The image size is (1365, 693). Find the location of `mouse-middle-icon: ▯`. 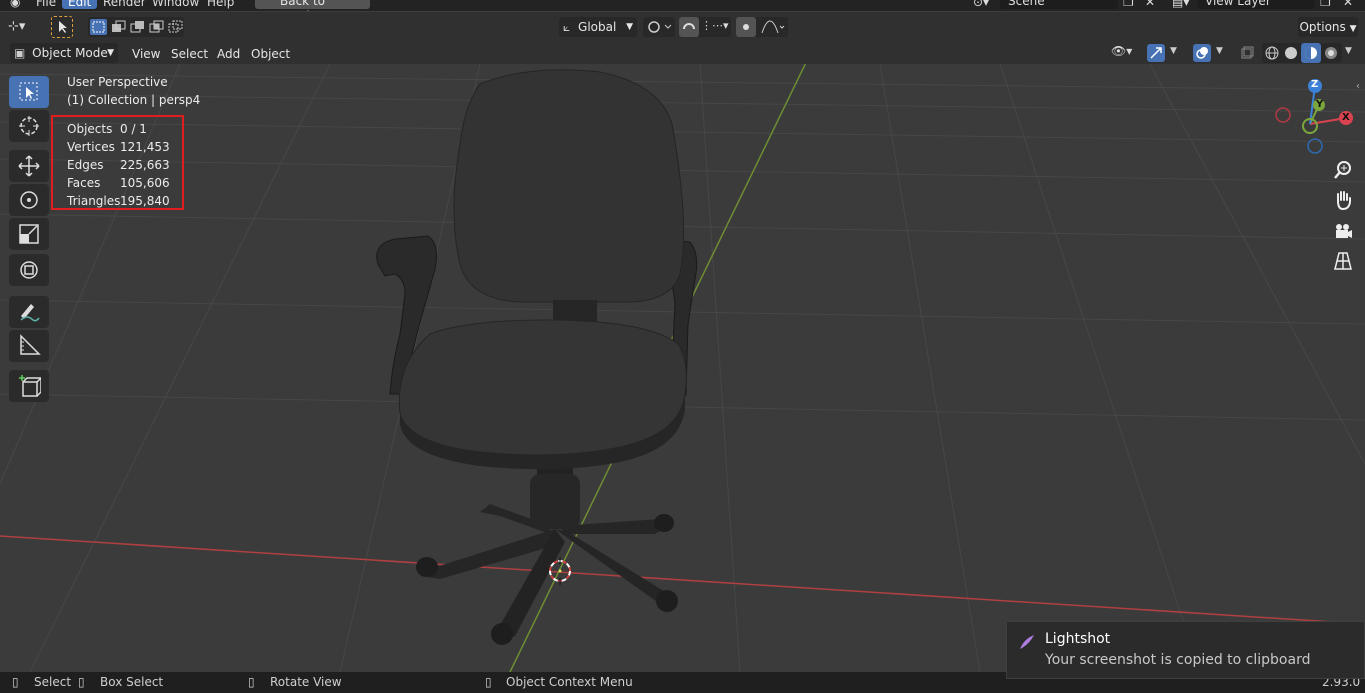

mouse-middle-icon: ▯ is located at coordinates (251, 682).